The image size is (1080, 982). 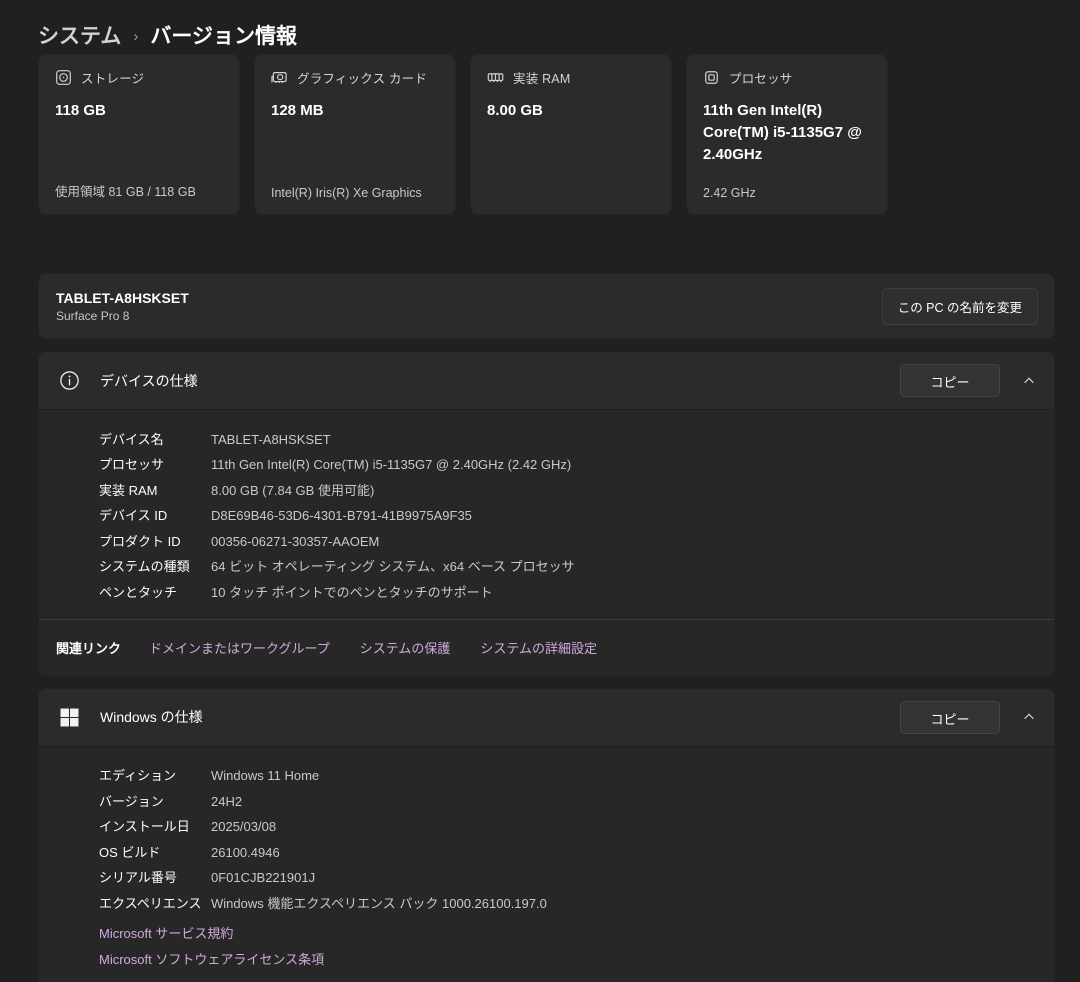 I want to click on spec-row-version: バージョン 24H2, so click(x=546, y=802).